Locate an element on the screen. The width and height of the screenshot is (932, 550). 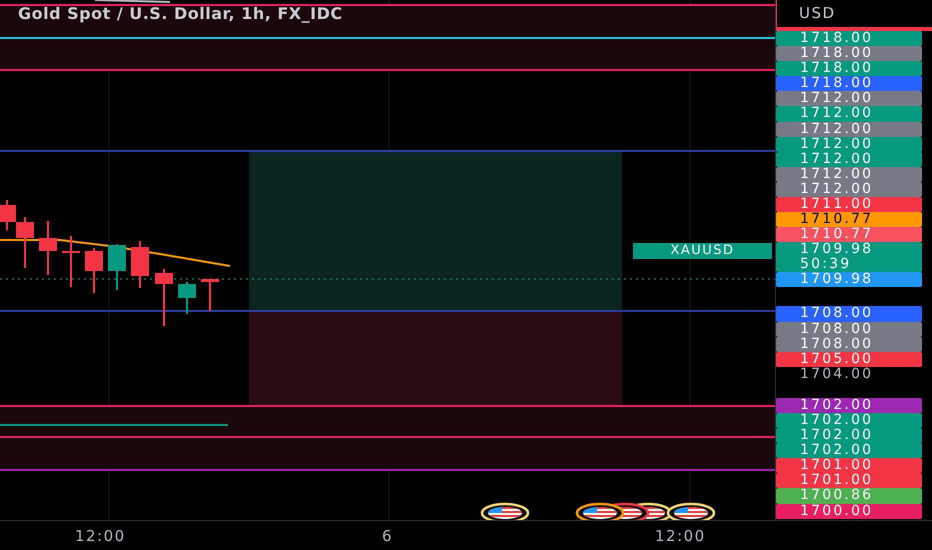
symbol-tag: XAUUSD is located at coordinates (702, 251).